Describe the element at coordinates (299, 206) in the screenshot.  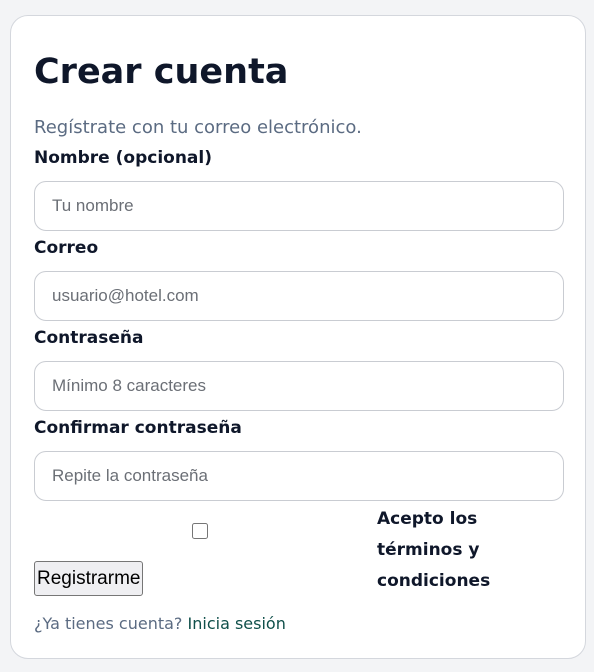
I see `name-input` at that location.